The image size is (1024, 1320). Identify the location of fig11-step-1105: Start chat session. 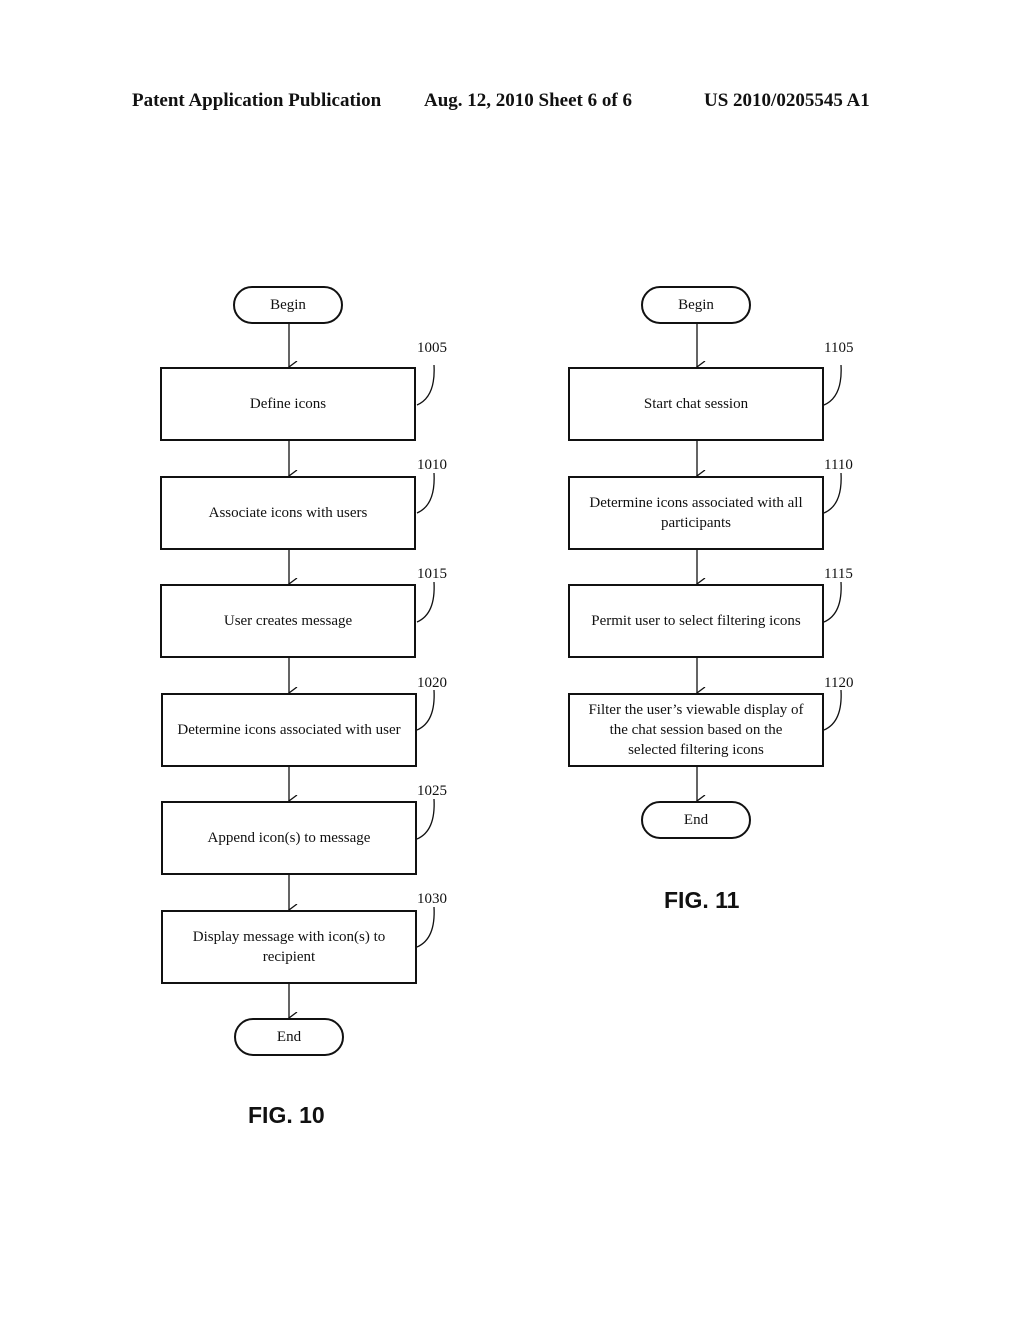
(696, 404).